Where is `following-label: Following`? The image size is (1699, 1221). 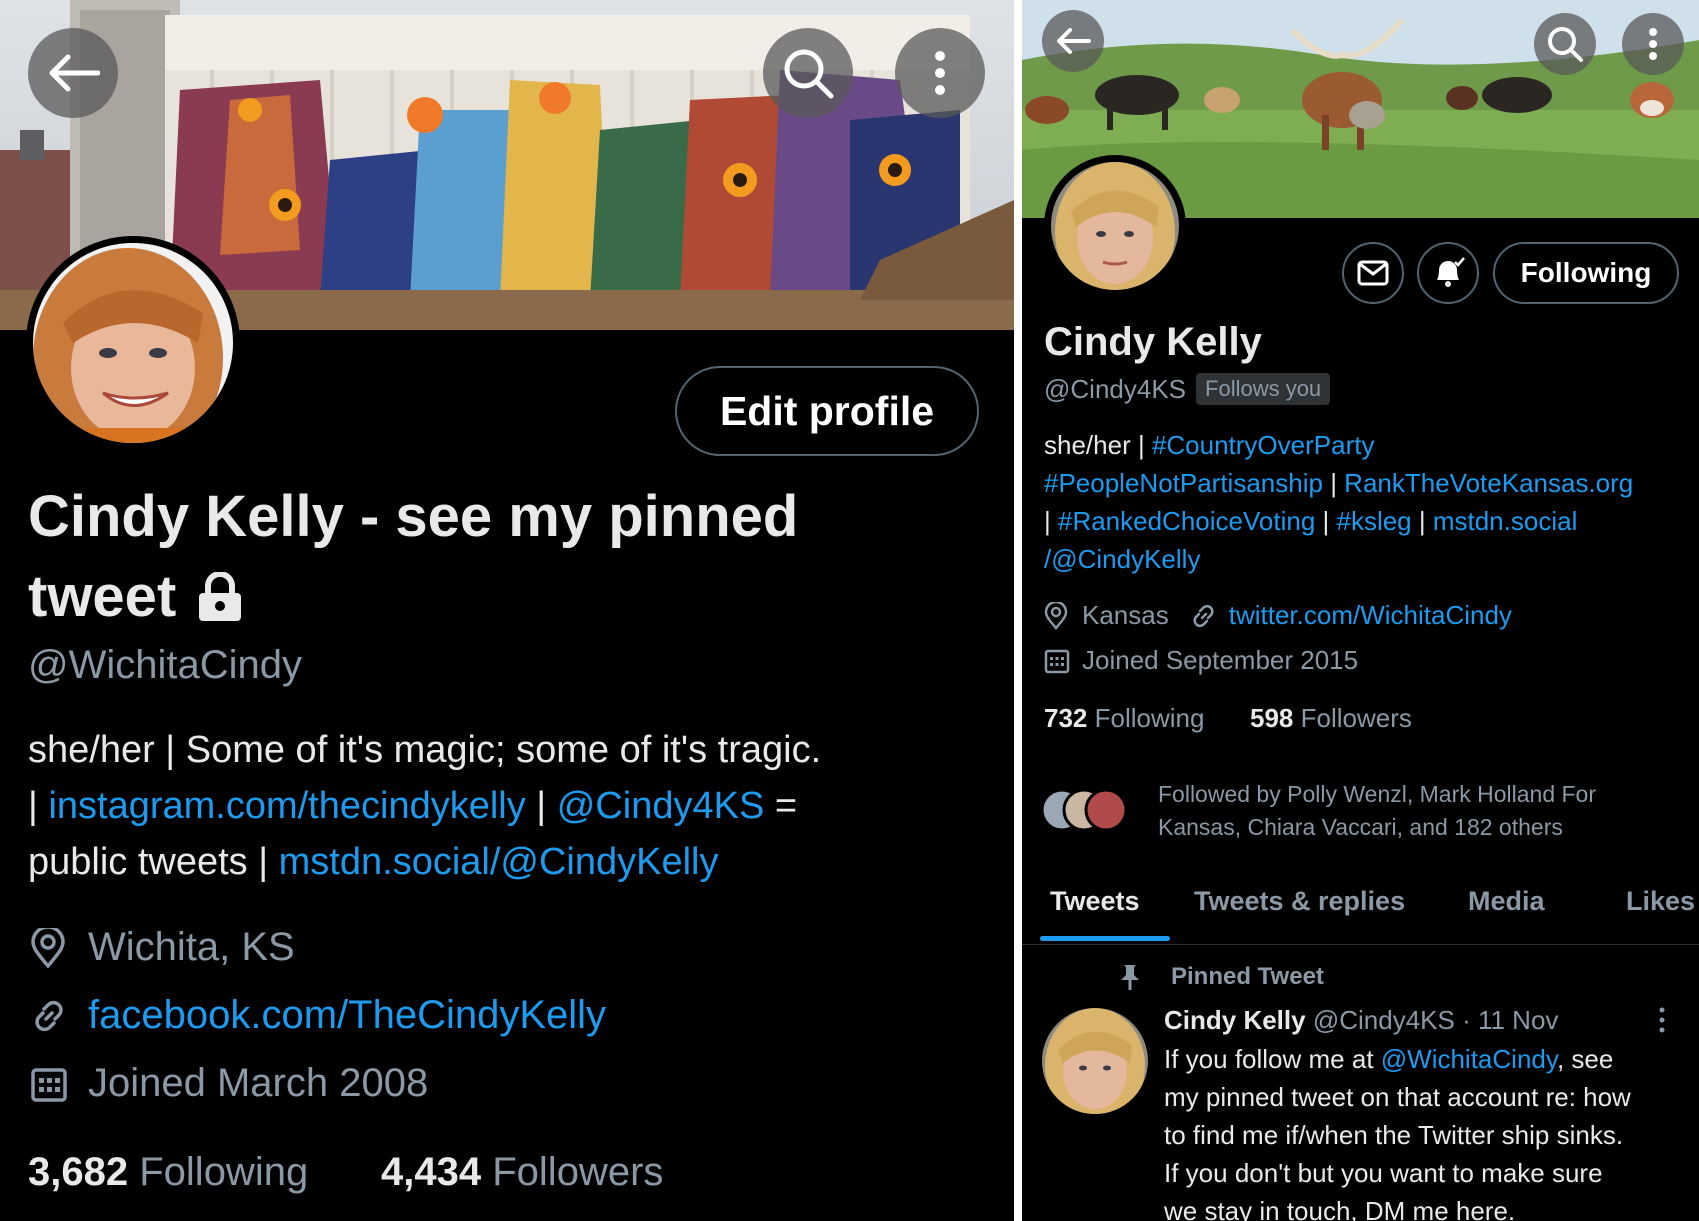 following-label: Following is located at coordinates (224, 1172).